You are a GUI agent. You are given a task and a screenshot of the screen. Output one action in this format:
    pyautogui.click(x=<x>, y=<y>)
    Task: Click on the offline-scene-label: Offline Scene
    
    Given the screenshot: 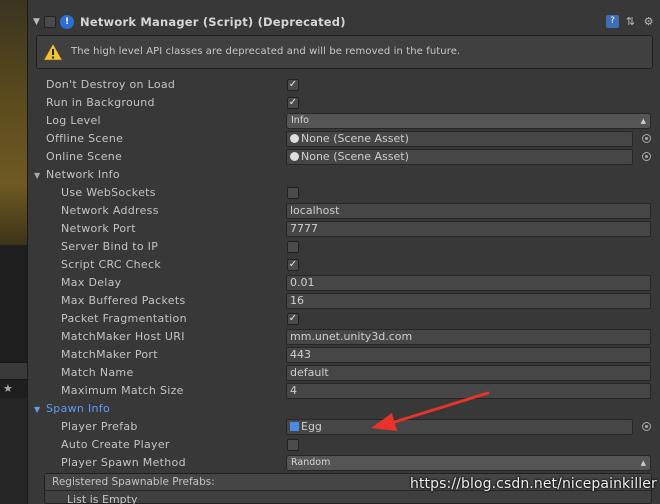 What is the action you would take?
    pyautogui.click(x=85, y=138)
    